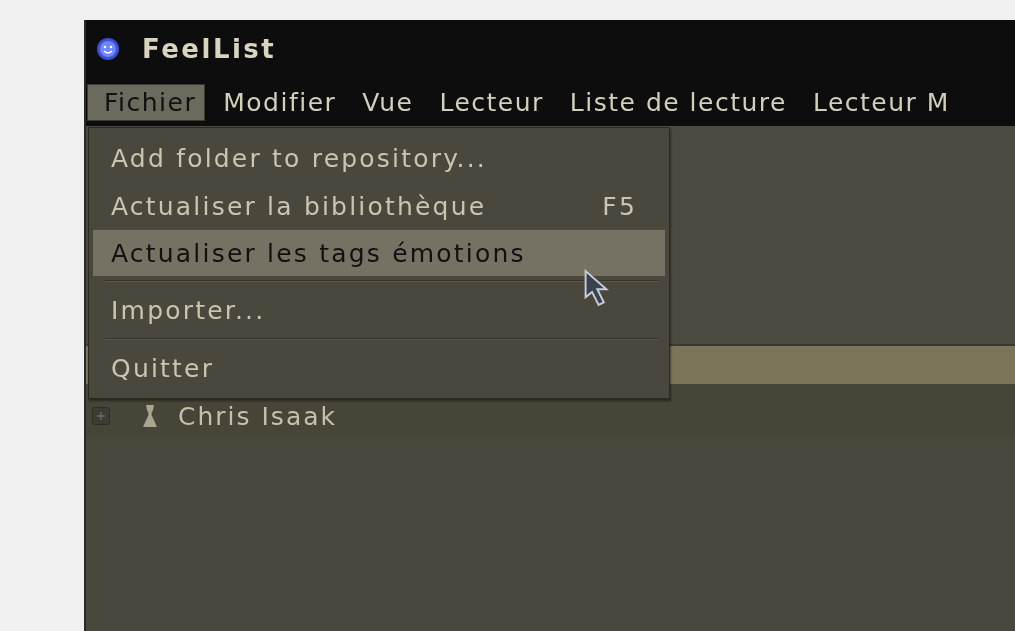  Describe the element at coordinates (101, 416) in the screenshot. I see `expand-icon` at that location.